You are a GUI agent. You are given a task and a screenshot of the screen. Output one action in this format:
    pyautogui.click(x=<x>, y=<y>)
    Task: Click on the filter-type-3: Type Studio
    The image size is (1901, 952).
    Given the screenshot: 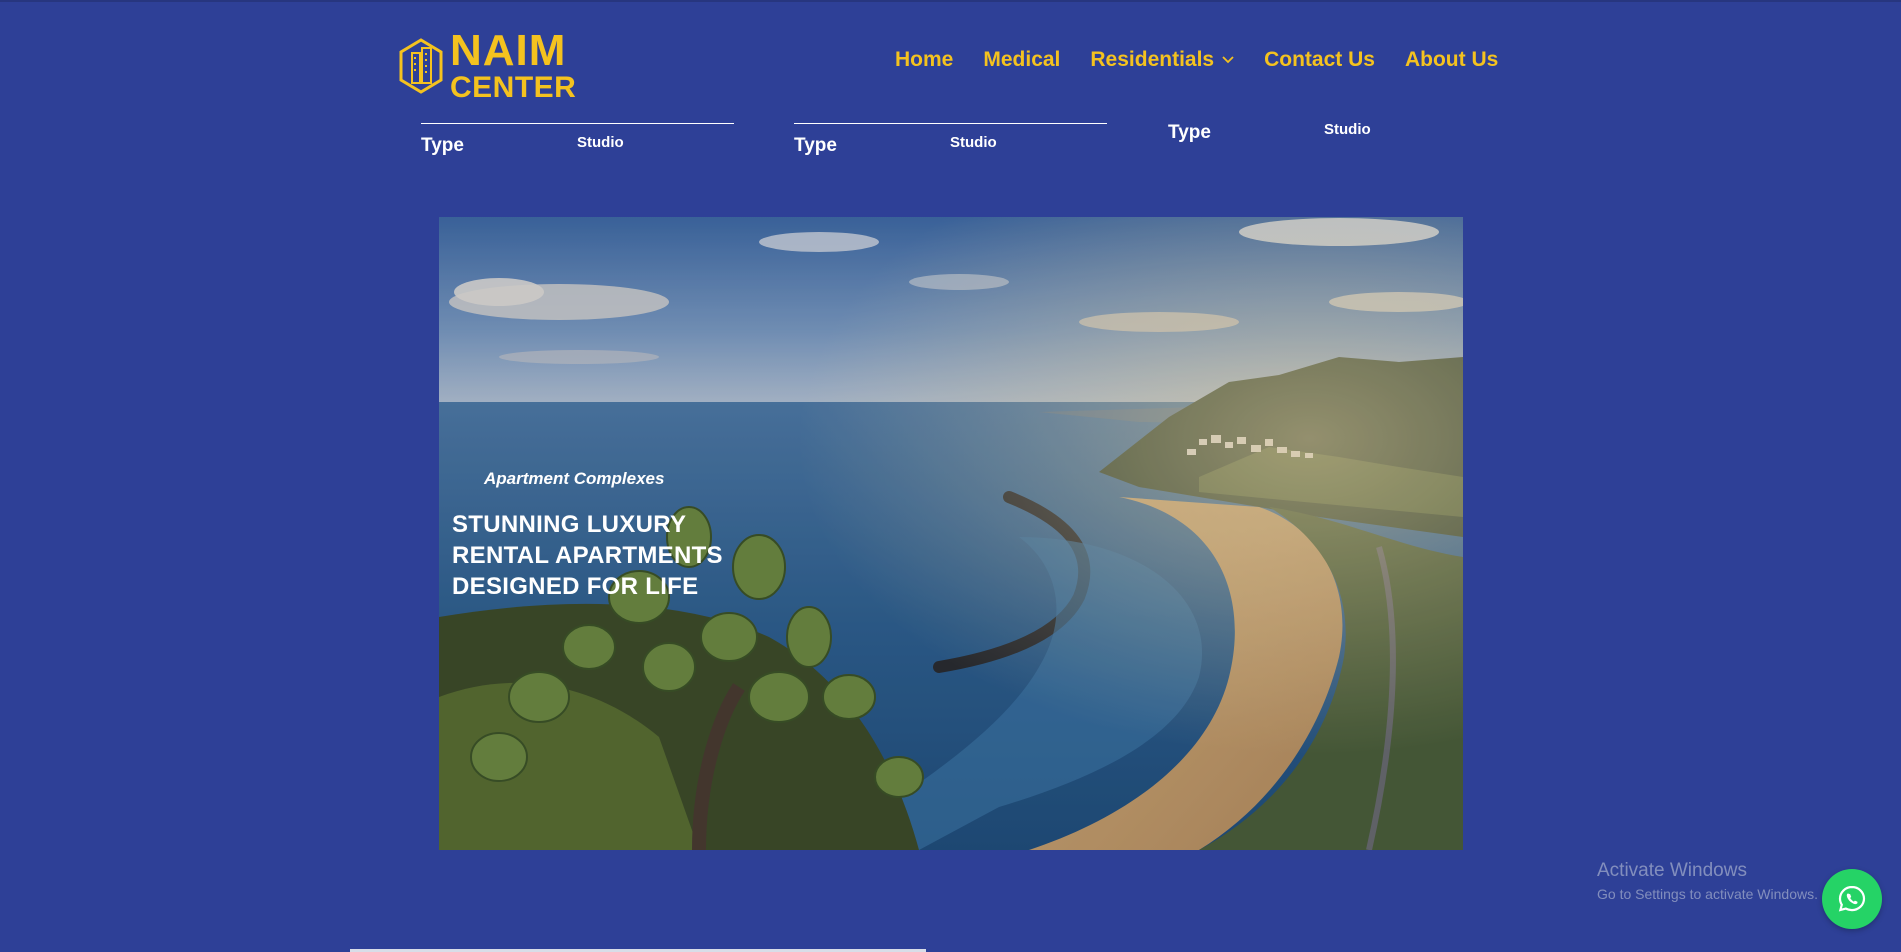 What is the action you would take?
    pyautogui.click(x=1324, y=135)
    